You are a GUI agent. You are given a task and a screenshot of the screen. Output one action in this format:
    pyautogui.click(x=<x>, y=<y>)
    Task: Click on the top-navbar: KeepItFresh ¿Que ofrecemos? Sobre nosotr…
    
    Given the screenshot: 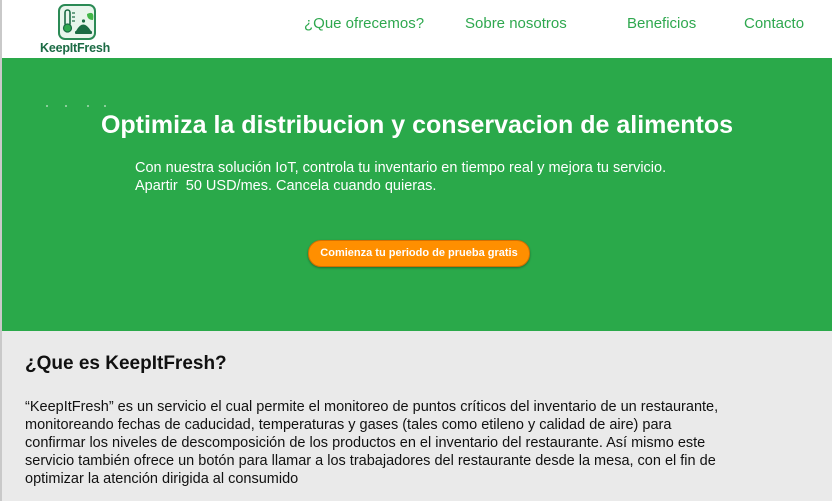 What is the action you would take?
    pyautogui.click(x=417, y=29)
    